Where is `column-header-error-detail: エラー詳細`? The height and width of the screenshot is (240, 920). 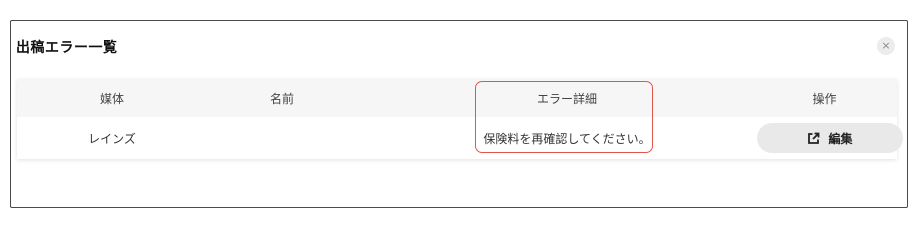
column-header-error-detail: エラー詳細 is located at coordinates (566, 99).